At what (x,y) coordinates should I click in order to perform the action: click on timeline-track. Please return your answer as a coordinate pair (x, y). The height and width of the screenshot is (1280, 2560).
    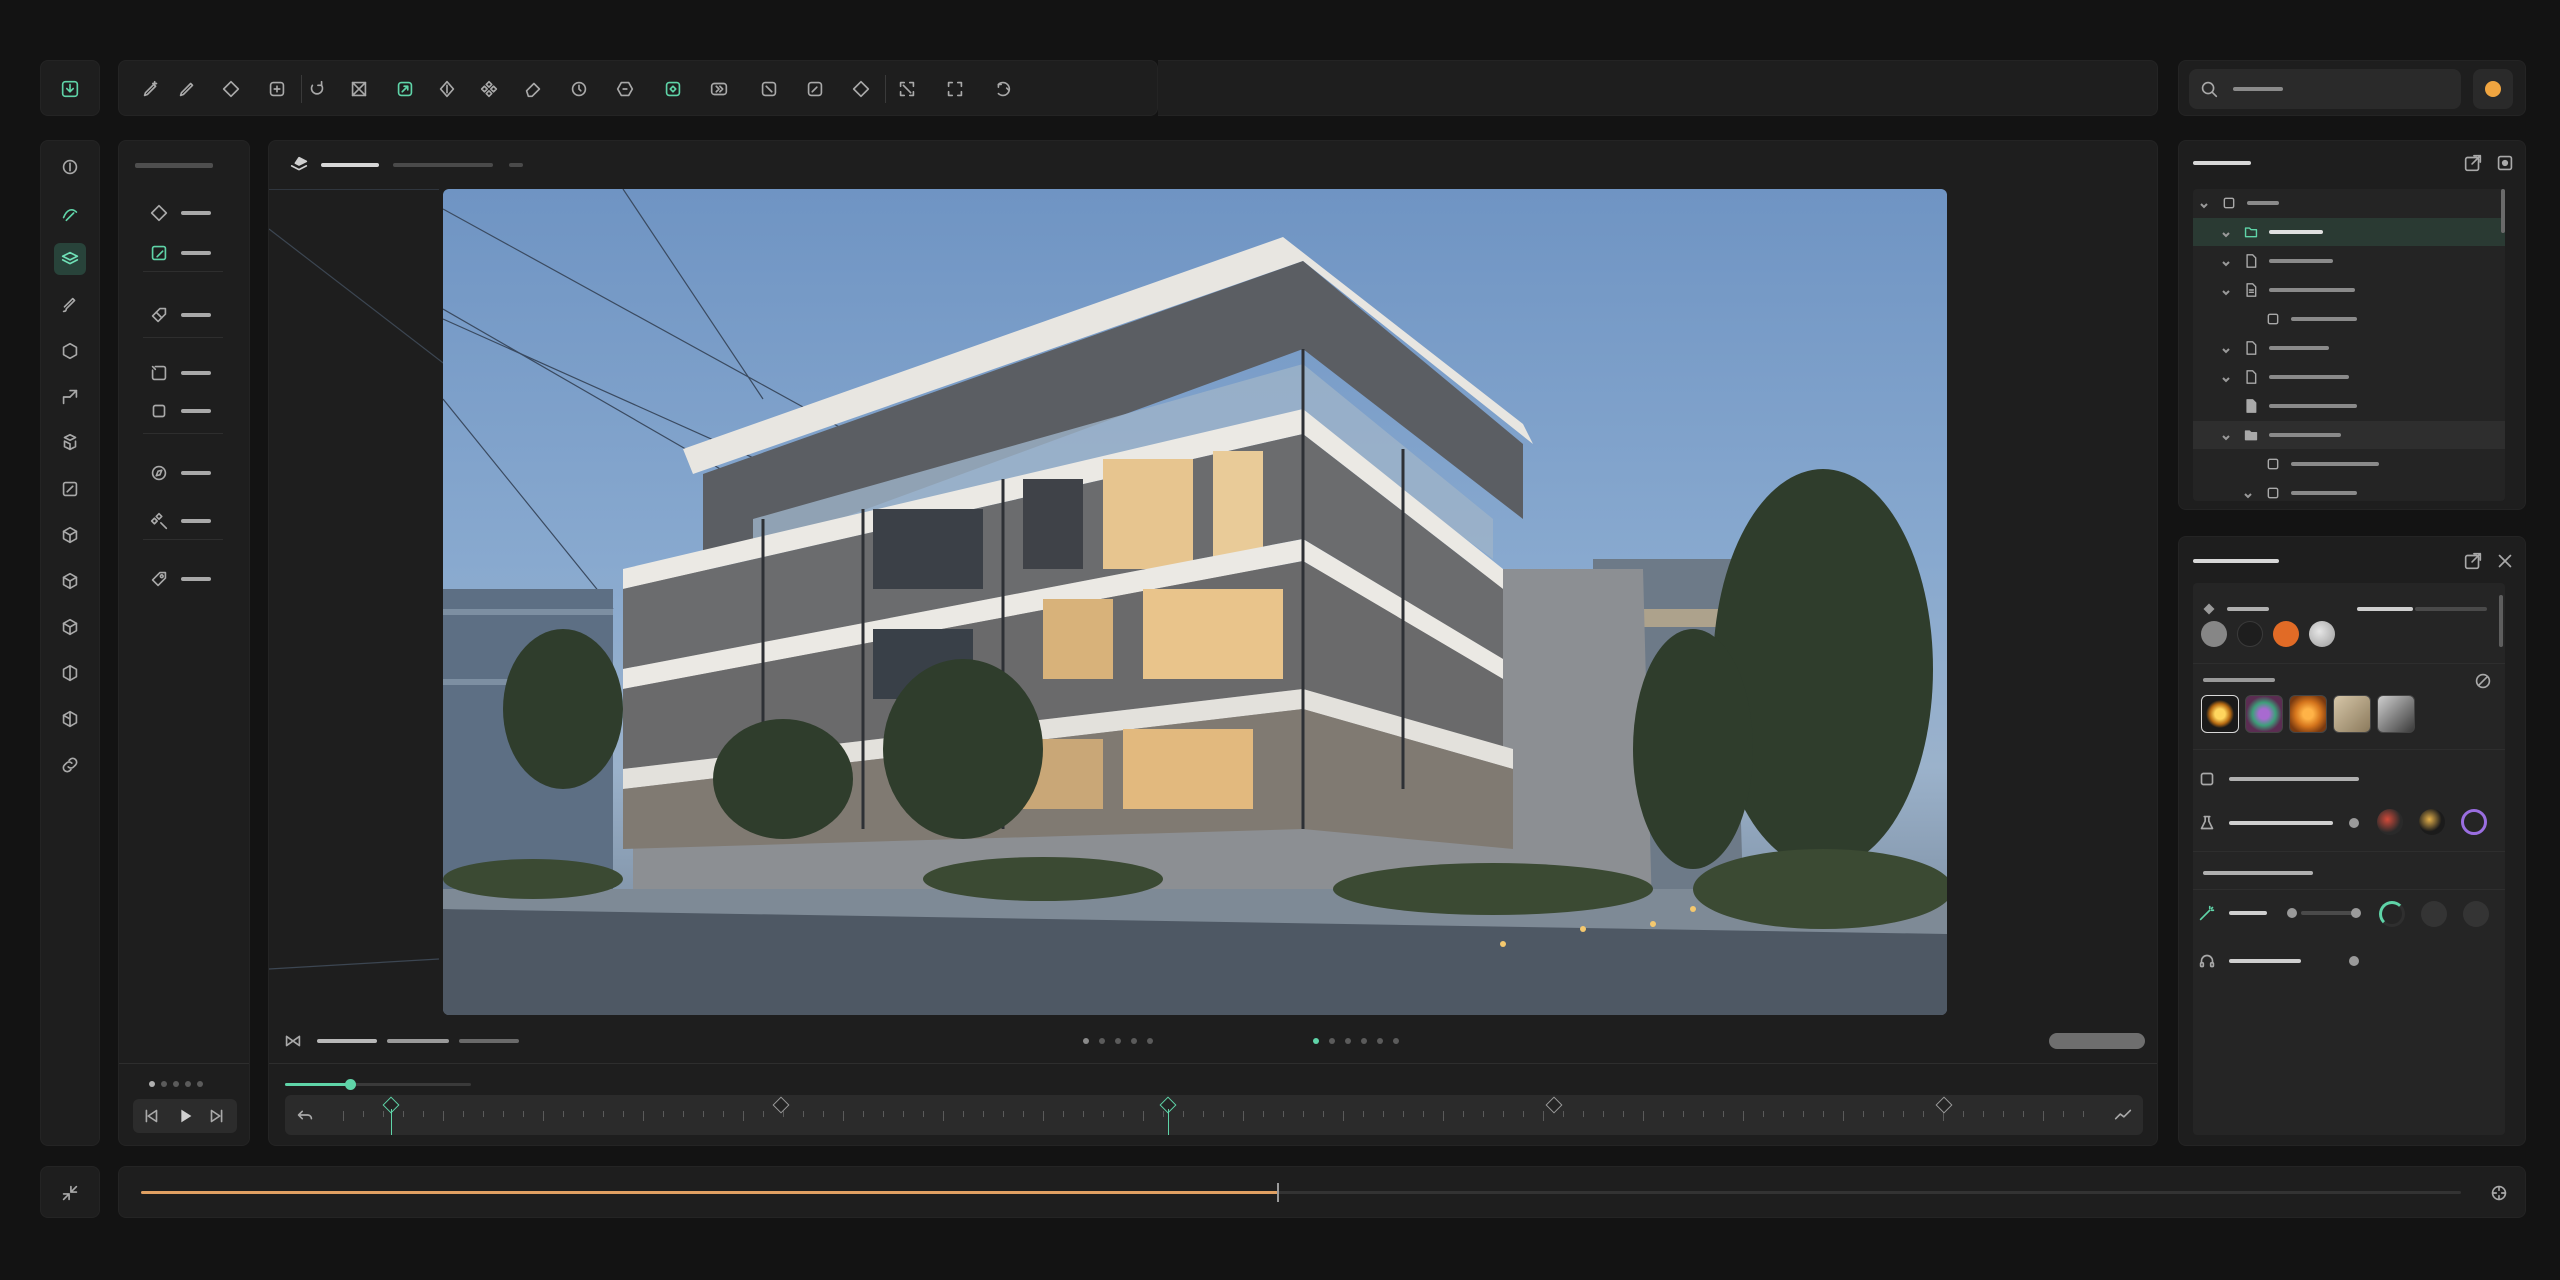
    Looking at the image, I should click on (1214, 1115).